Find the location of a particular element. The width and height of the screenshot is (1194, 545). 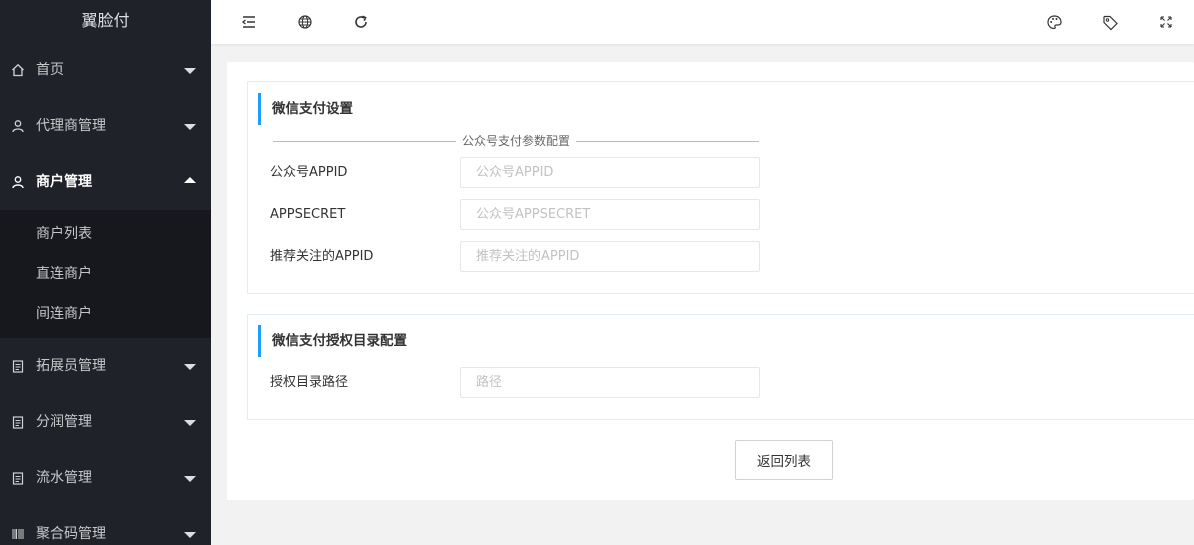

appid-input is located at coordinates (610, 172).